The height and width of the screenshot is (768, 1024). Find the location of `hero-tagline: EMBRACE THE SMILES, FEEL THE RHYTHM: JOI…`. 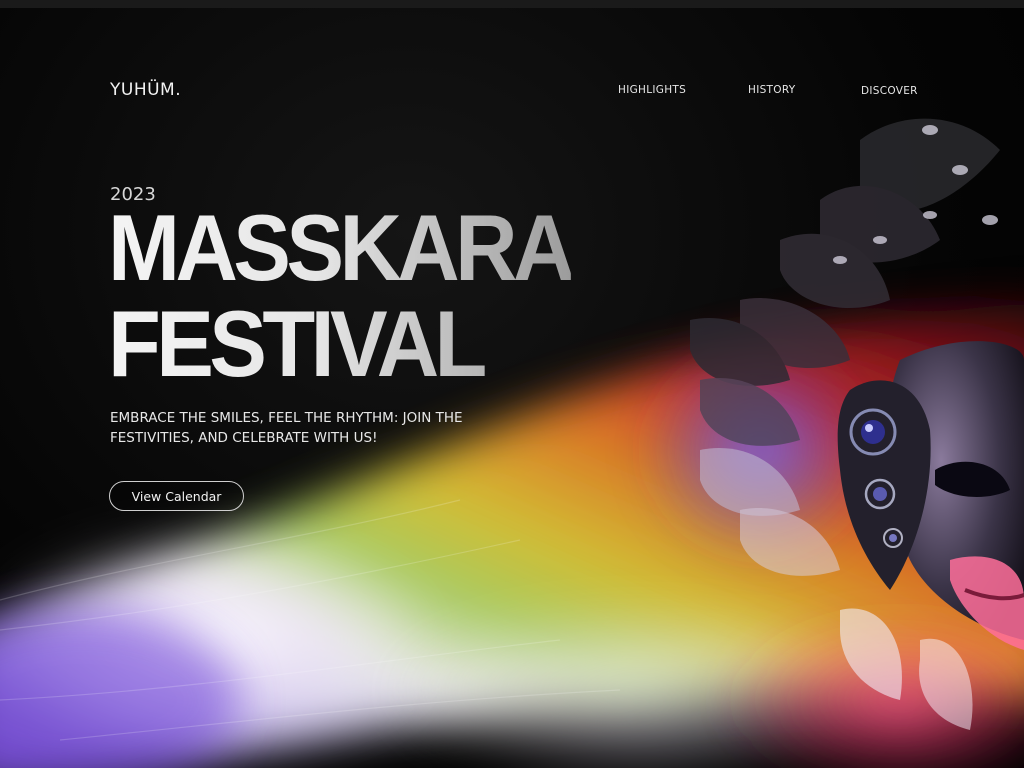

hero-tagline: EMBRACE THE SMILES, FEEL THE RHYTHM: JOI… is located at coordinates (286, 428).